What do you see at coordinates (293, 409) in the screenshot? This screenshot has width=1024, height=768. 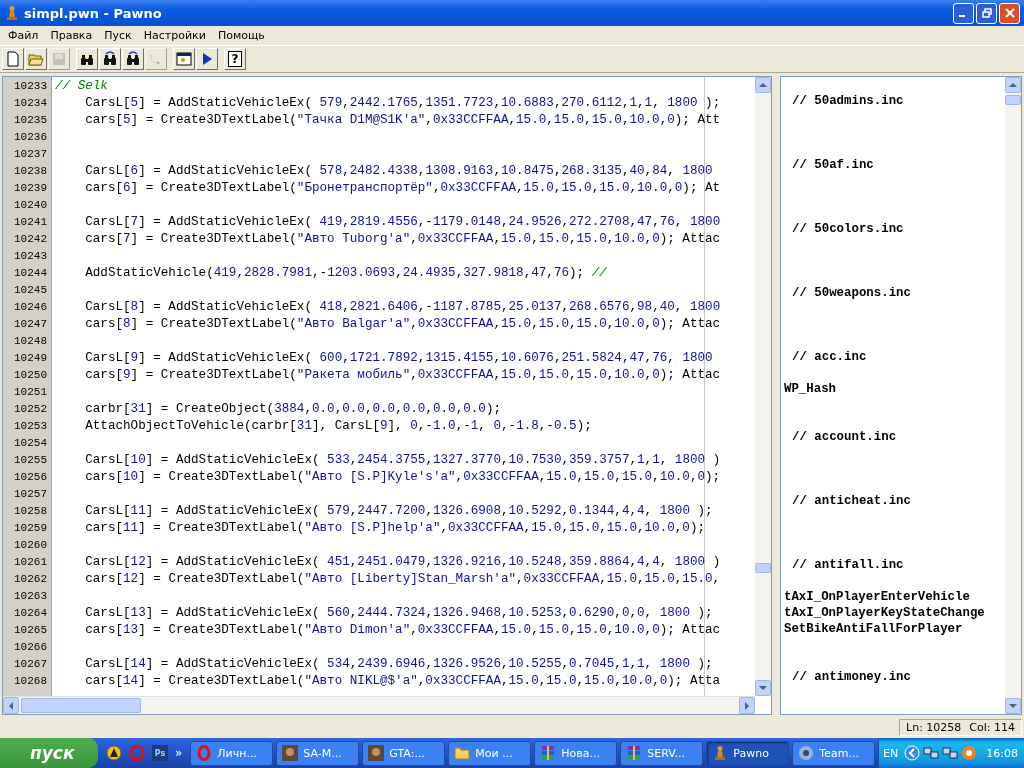 I see `code-line: carbr[31] = CreateObject(3884,0.0,0.0,0.0,0.0,0.0,0.0);` at bounding box center [293, 409].